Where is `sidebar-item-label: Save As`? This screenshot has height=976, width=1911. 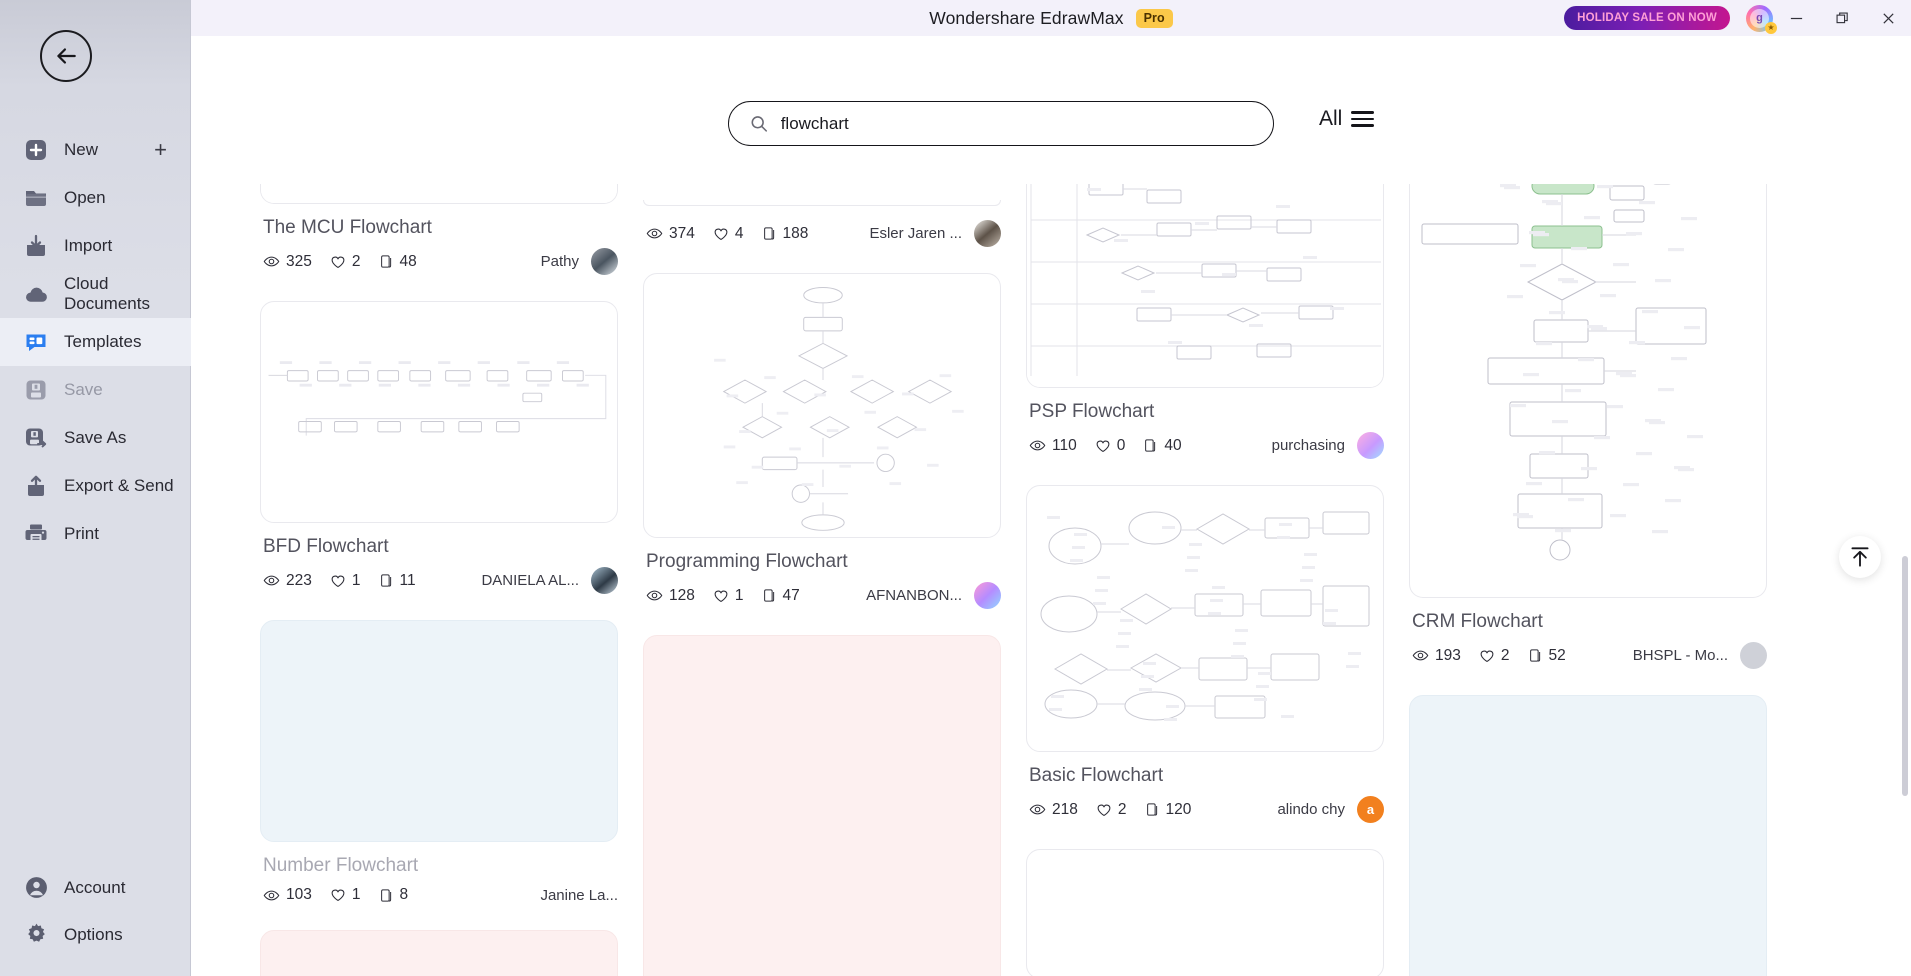
sidebar-item-label: Save As is located at coordinates (95, 437).